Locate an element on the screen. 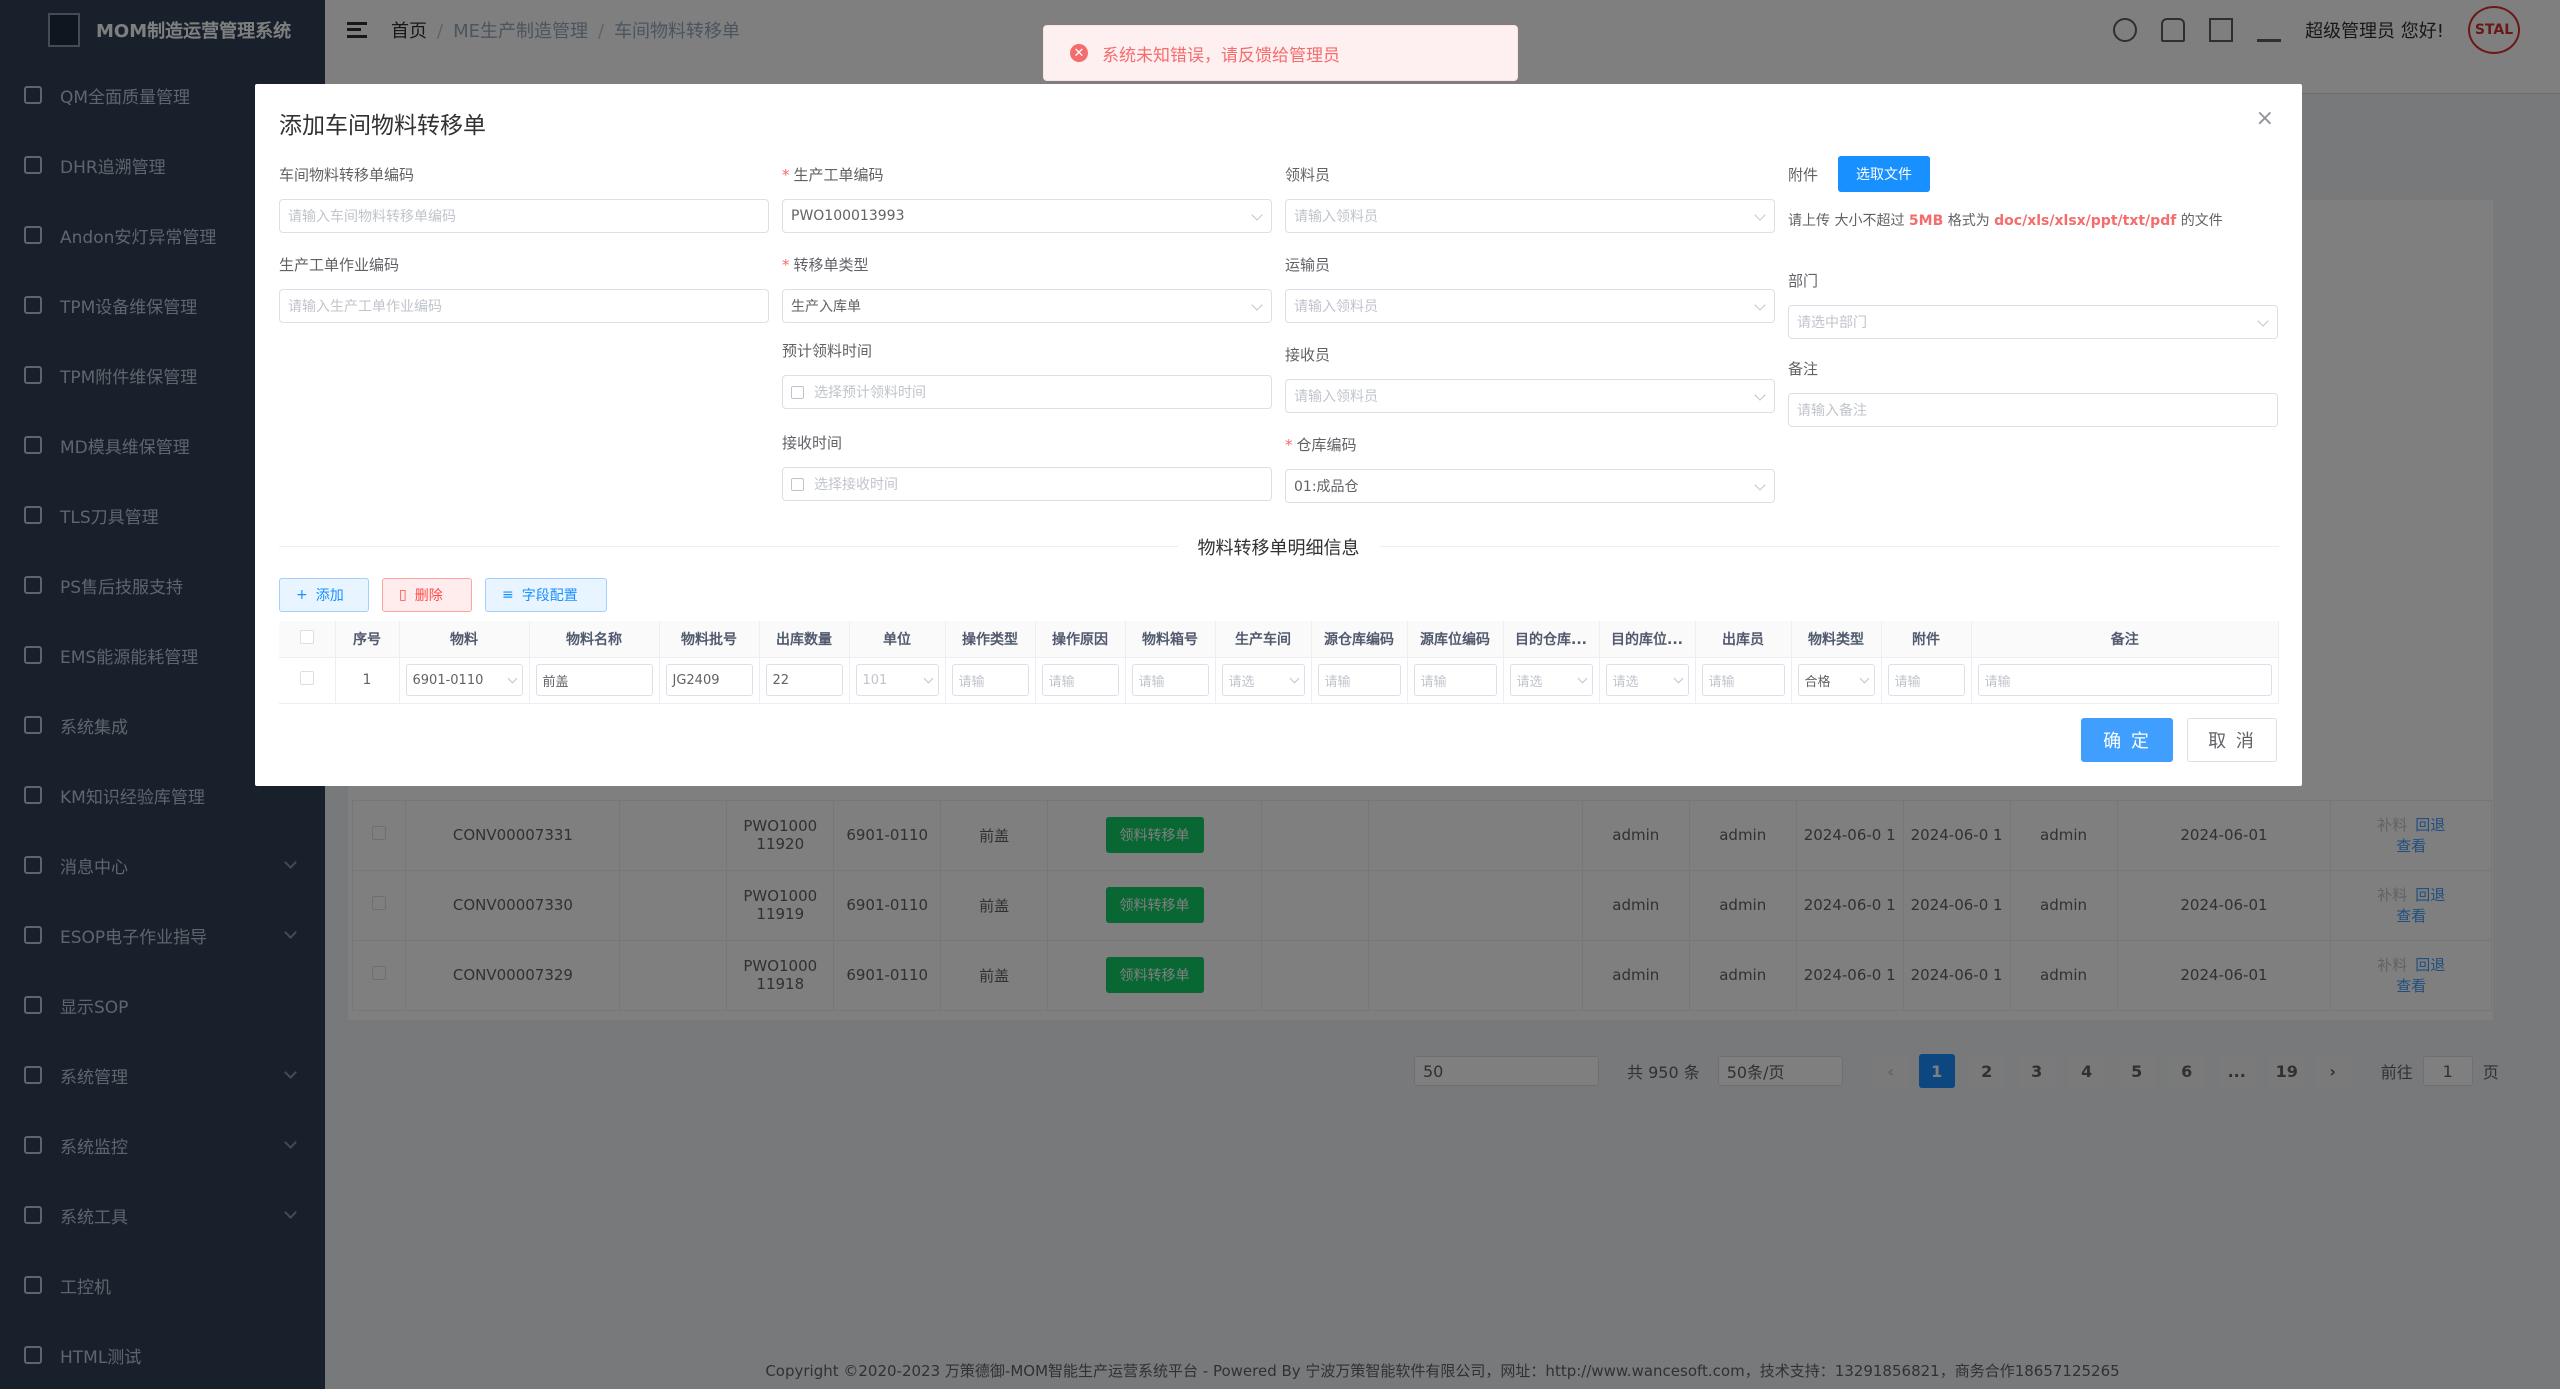  receiver-select: 请输入领料员 is located at coordinates (1530, 396).